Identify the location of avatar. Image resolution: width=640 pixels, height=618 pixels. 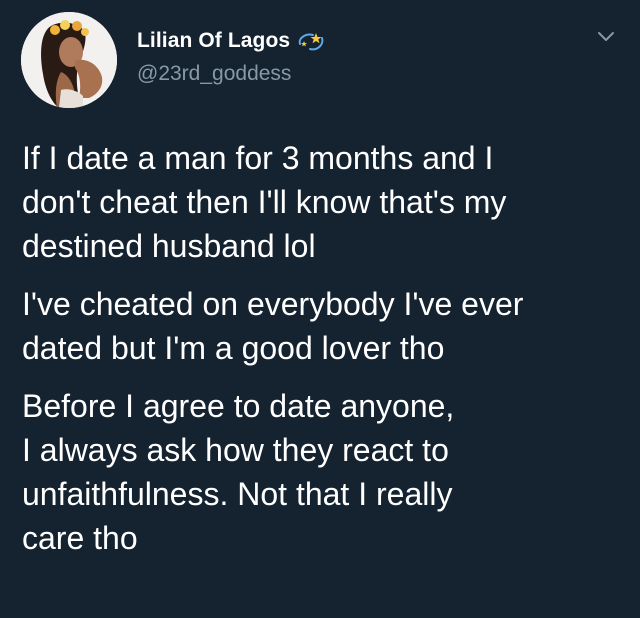
(69, 60).